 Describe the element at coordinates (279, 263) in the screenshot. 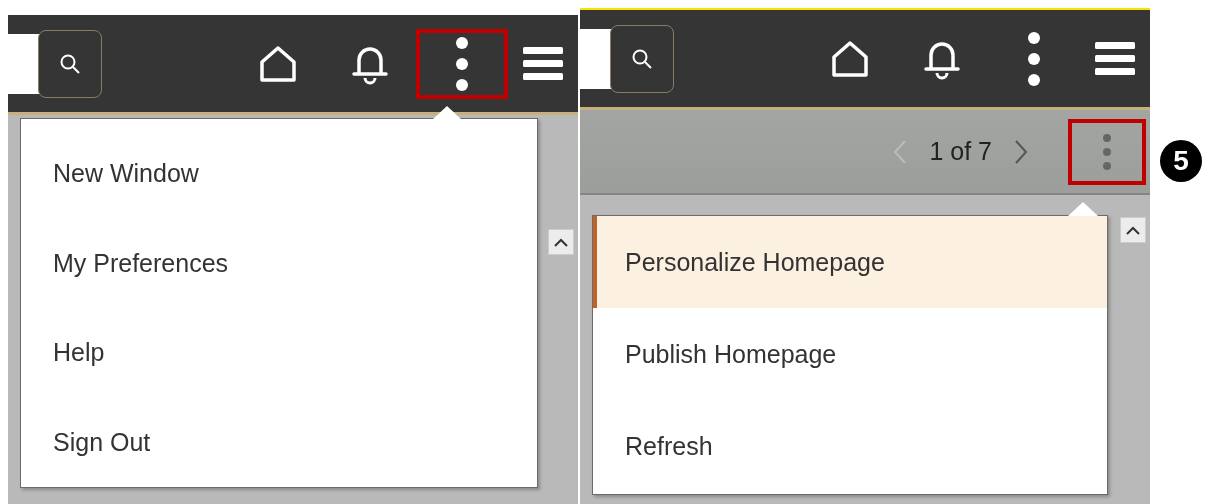

I see `menu-item: My Preferences` at that location.